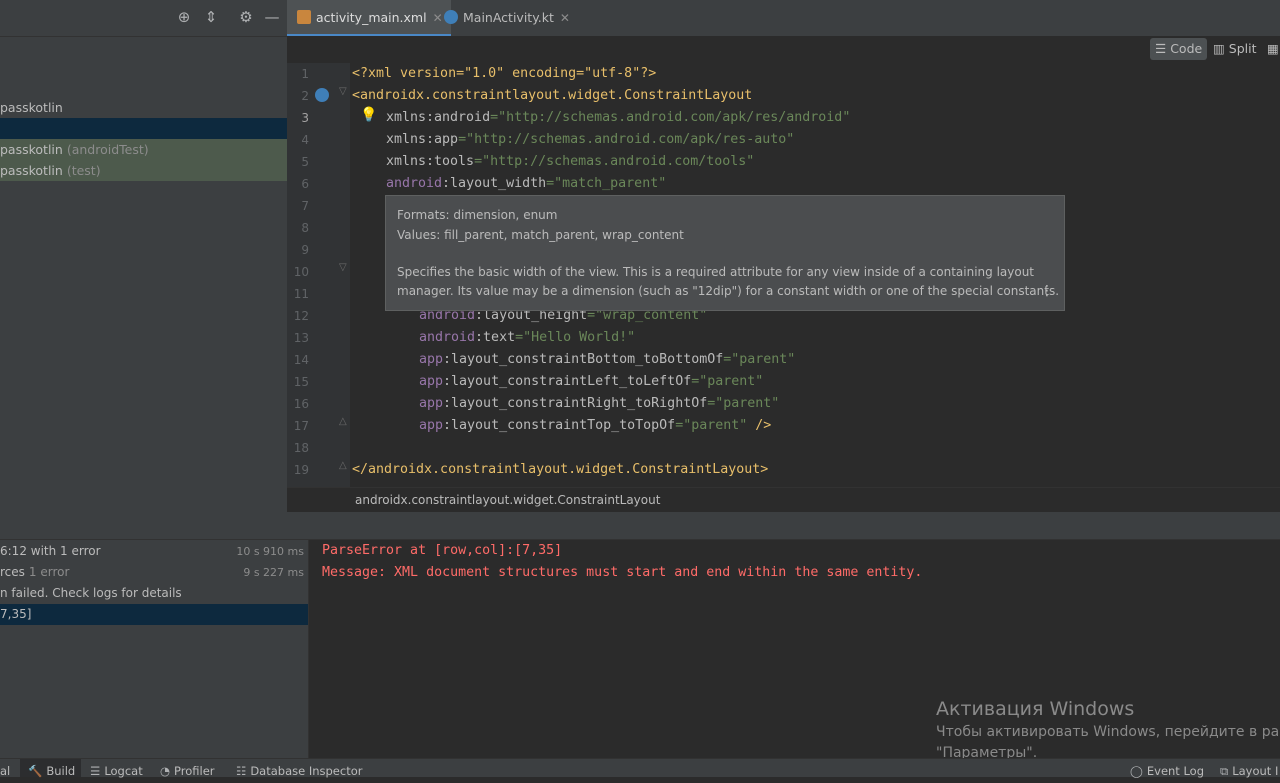  Describe the element at coordinates (1161, 48) in the screenshot. I see `code-view-icon: ☰` at that location.